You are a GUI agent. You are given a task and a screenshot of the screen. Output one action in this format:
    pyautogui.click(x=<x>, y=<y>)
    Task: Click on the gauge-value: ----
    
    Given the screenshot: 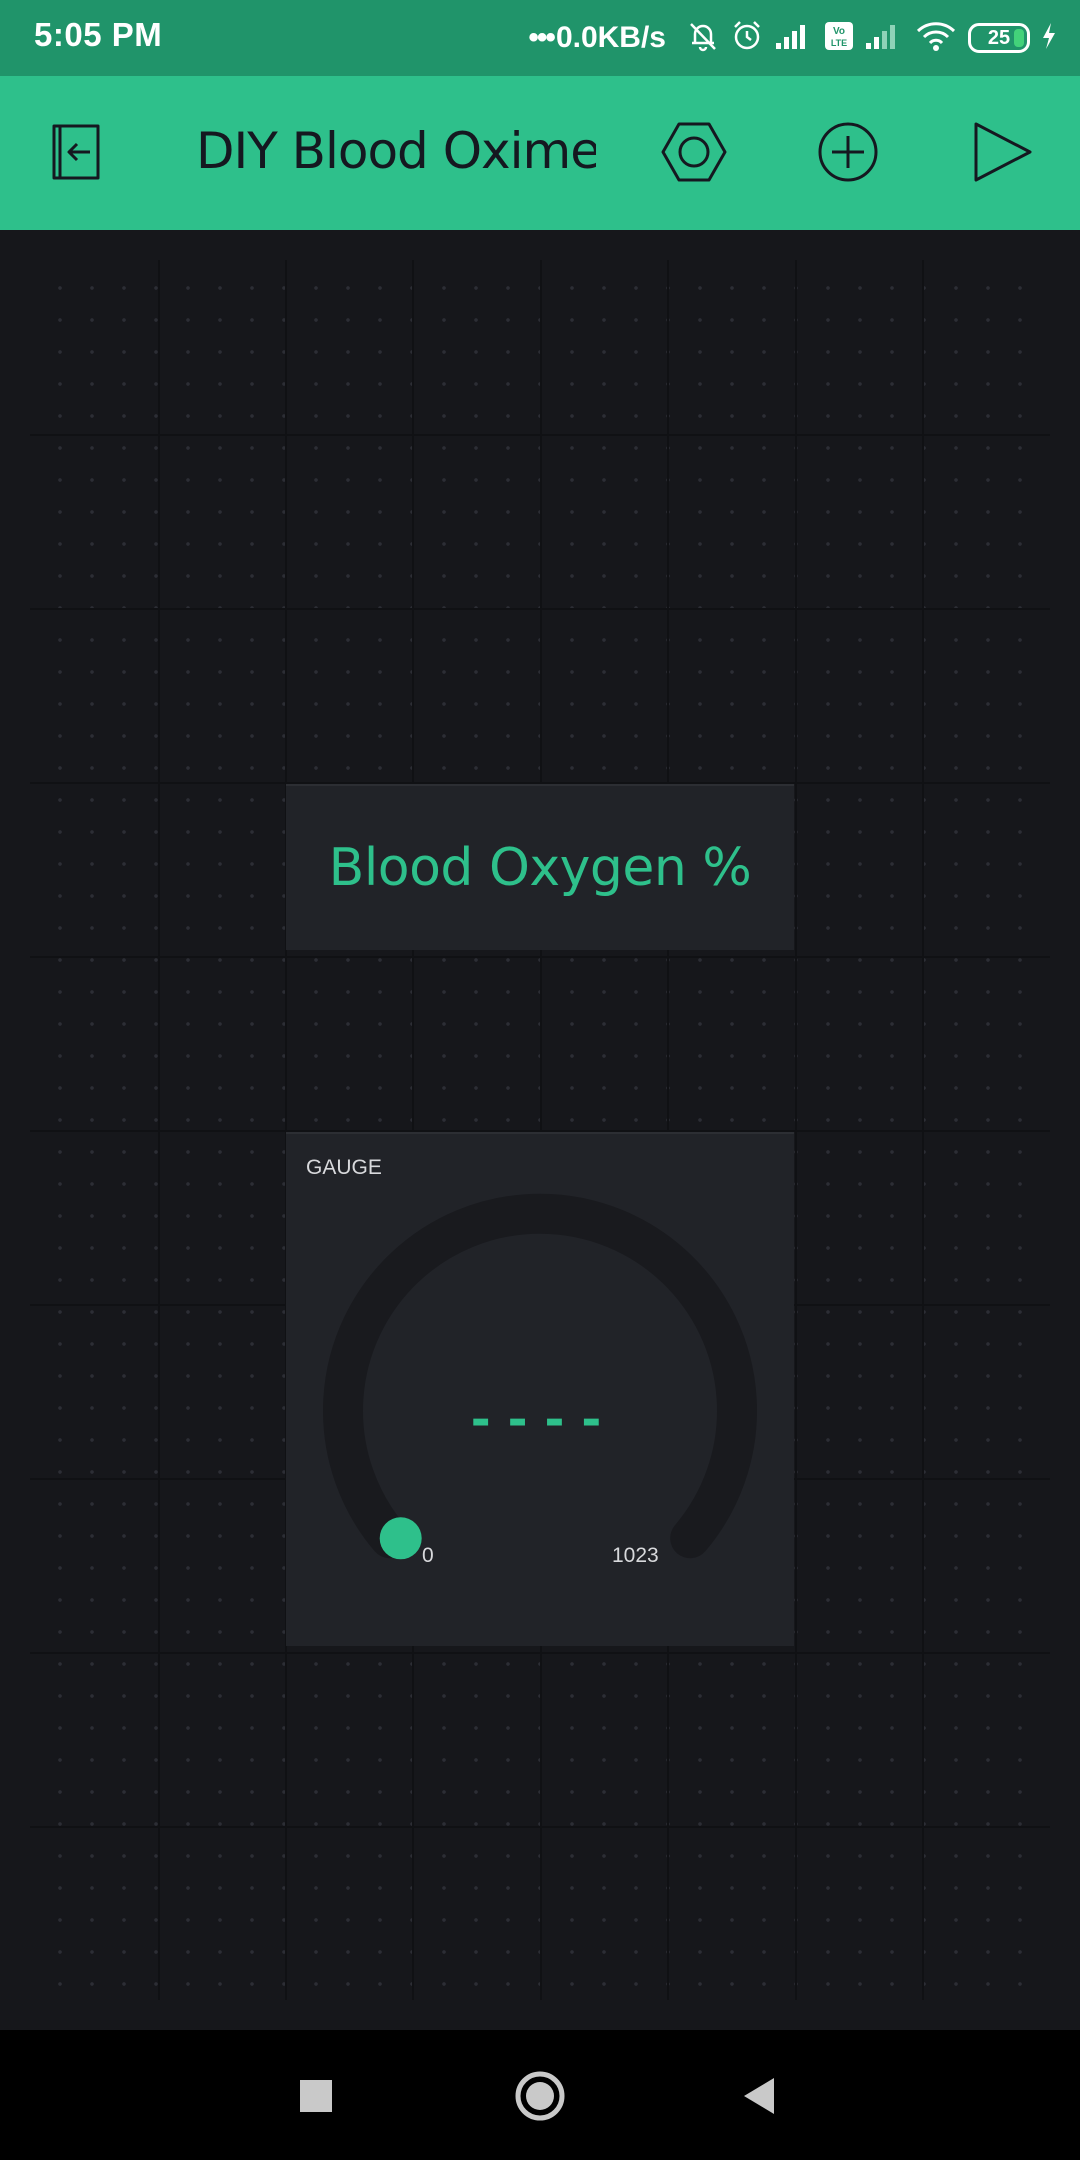 What is the action you would take?
    pyautogui.click(x=540, y=1420)
    